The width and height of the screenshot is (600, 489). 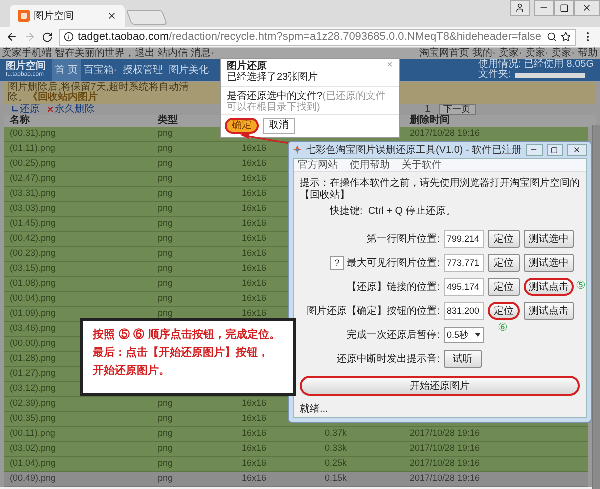 What do you see at coordinates (392, 212) in the screenshot?
I see `shortcut-text: 快捷键: Ctrl + Q 停止还原。` at bounding box center [392, 212].